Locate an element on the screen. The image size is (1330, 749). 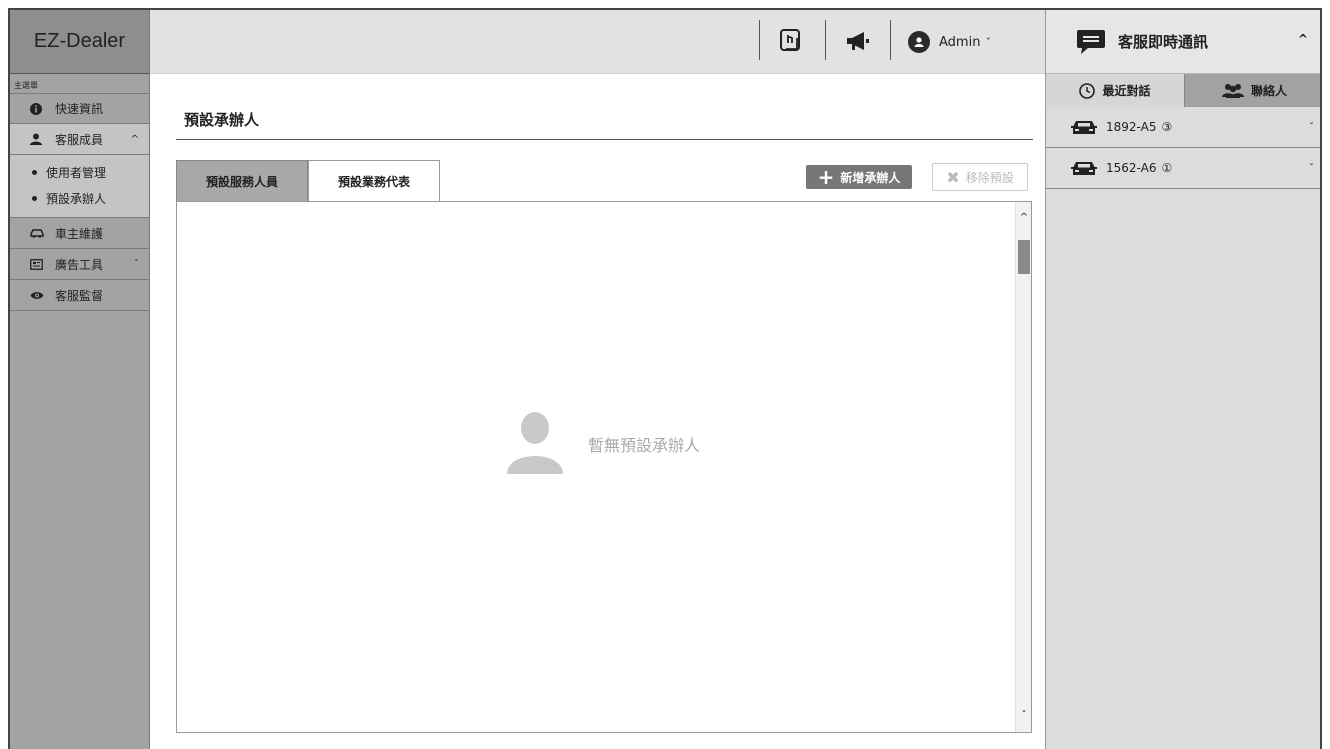
group-icon is located at coordinates (1232, 90).